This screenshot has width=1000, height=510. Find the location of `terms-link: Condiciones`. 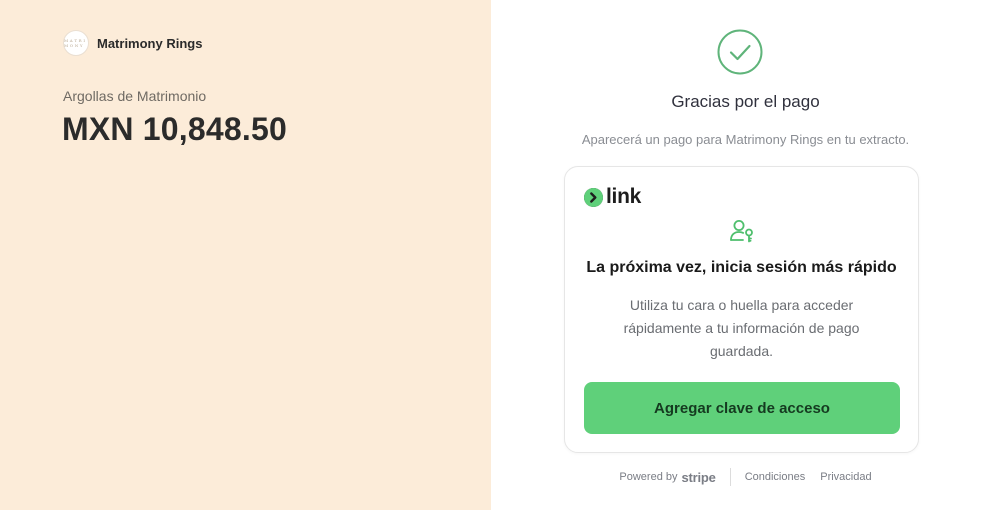

terms-link: Condiciones is located at coordinates (775, 477).